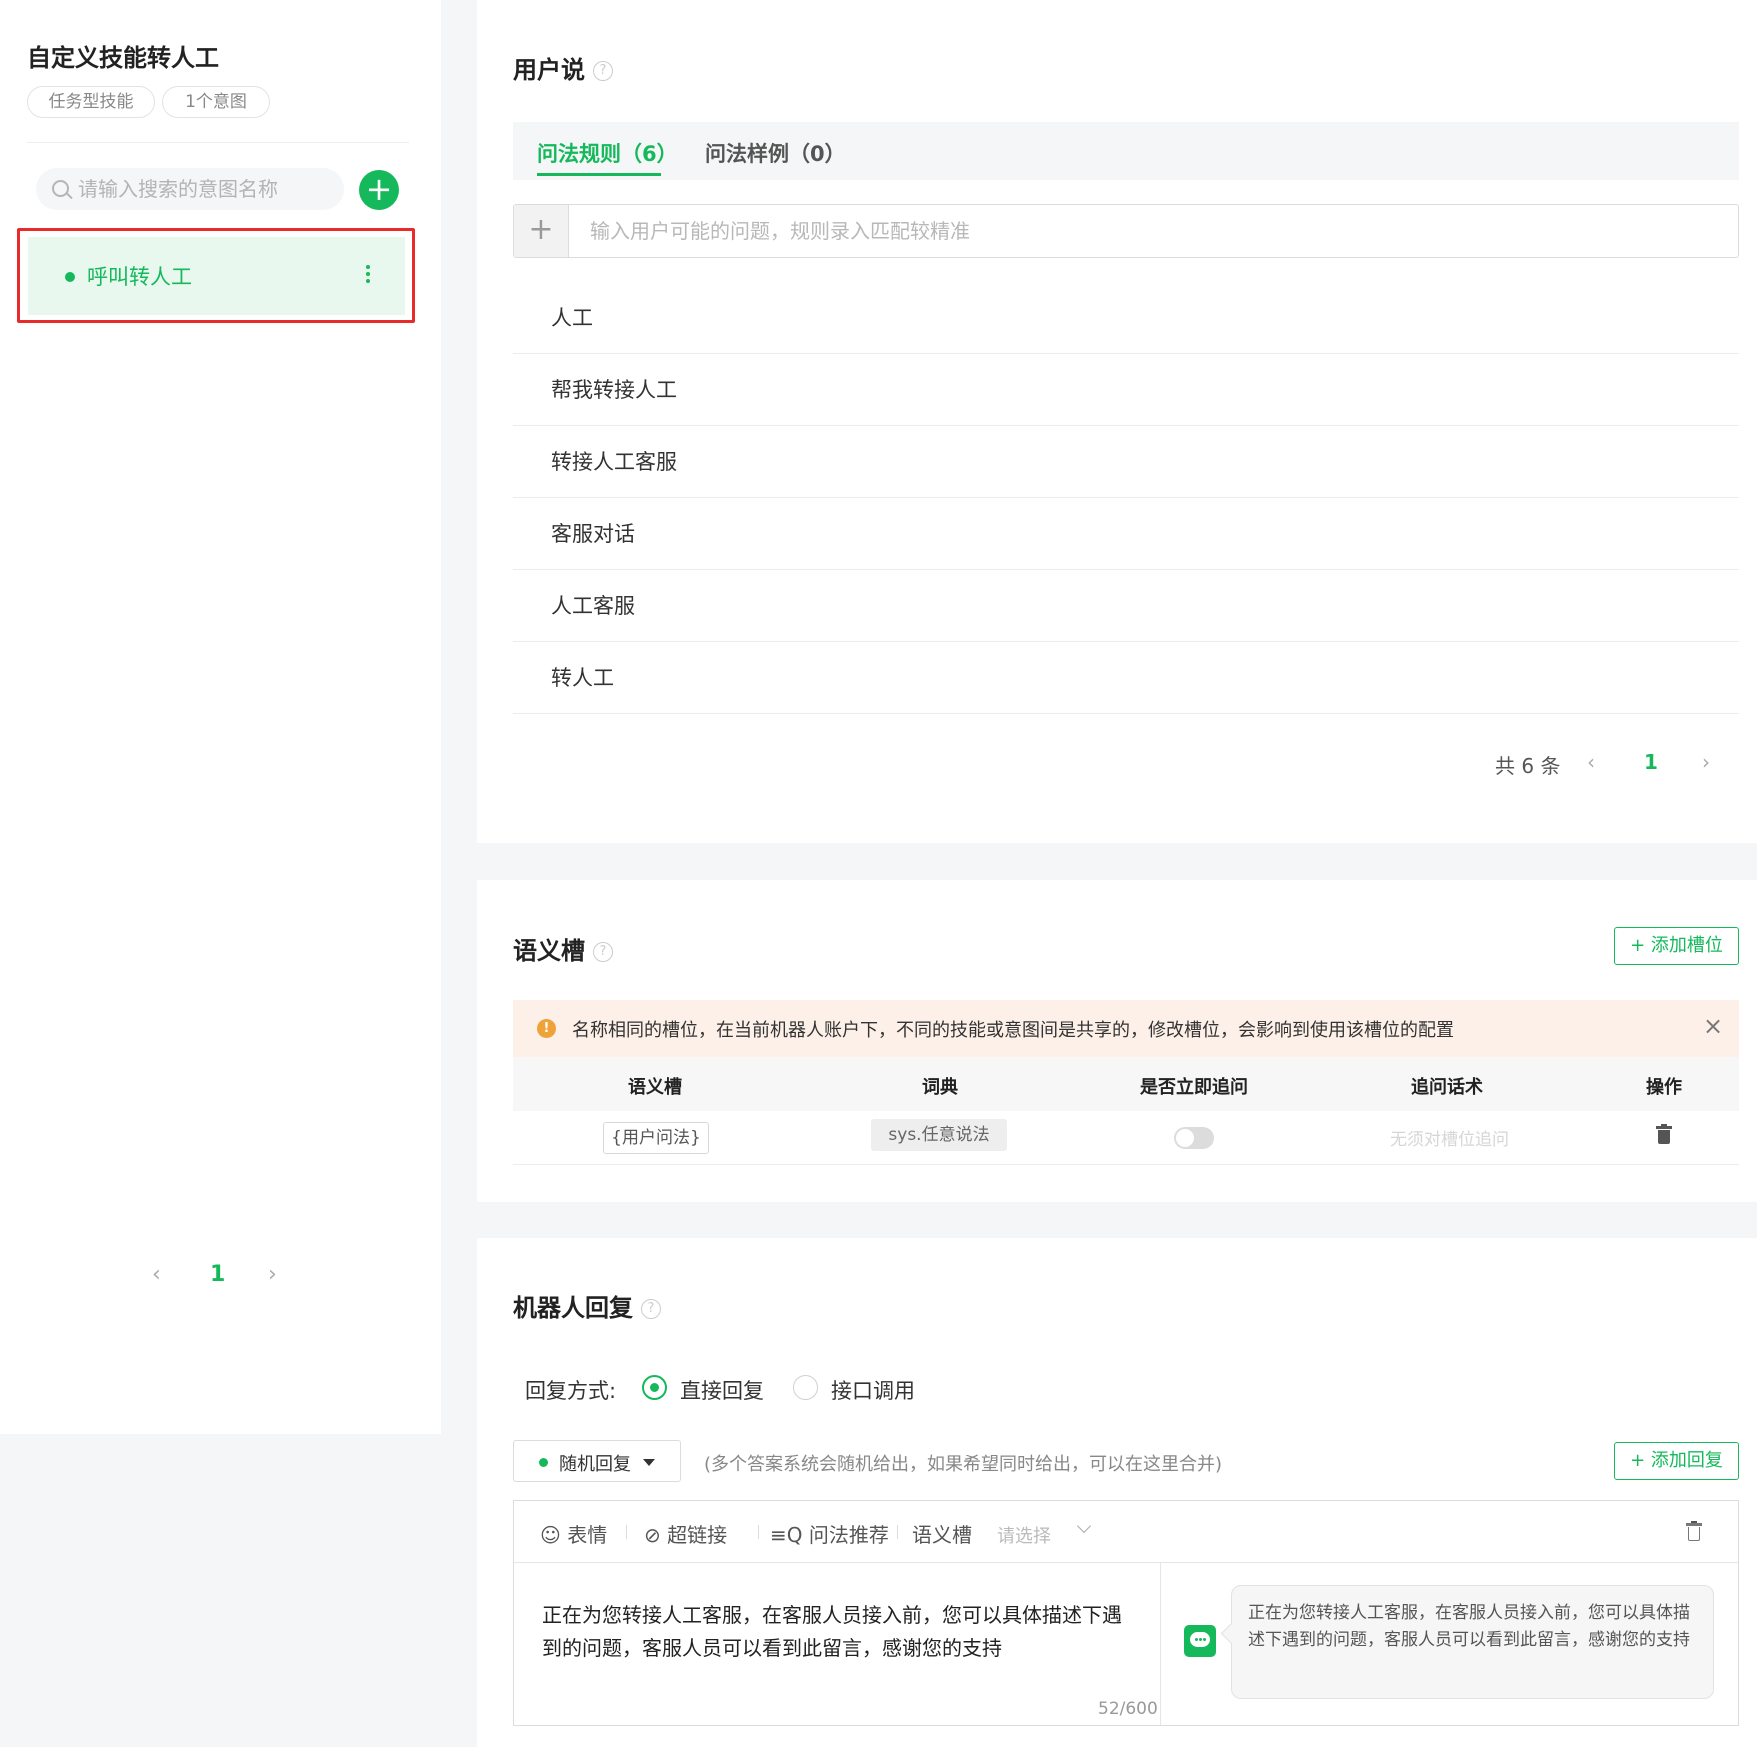 The image size is (1757, 1747). Describe the element at coordinates (549, 70) in the screenshot. I see `user-says-title: 用户说` at that location.